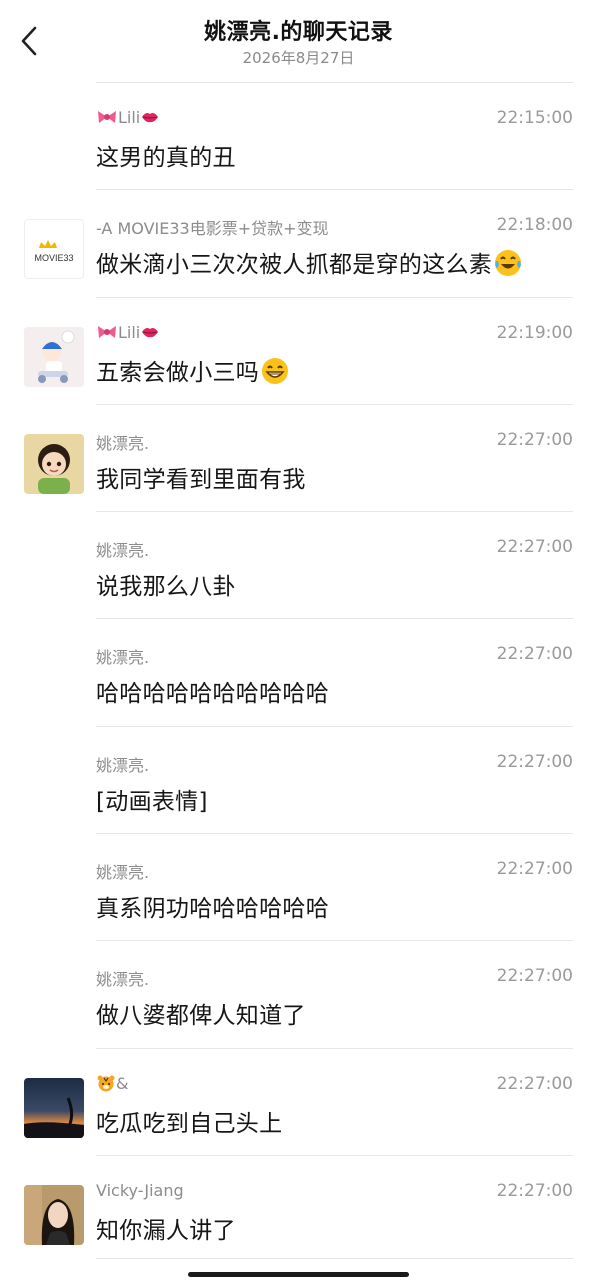 Image resolution: width=597 pixels, height=1280 pixels. Describe the element at coordinates (298, 993) in the screenshot. I see `message-item: 姚漂亮. 22:27:00 做八婆都俾人知道了` at that location.